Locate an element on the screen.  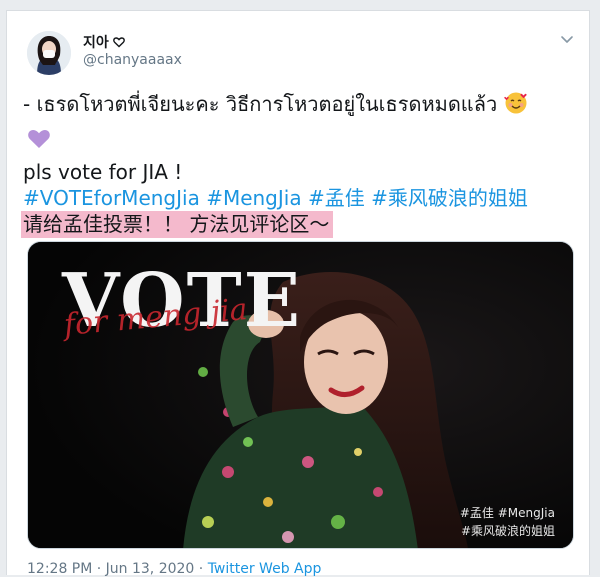
hashtag-sisters-show: #乘风破浪的姐姐 is located at coordinates (449, 198).